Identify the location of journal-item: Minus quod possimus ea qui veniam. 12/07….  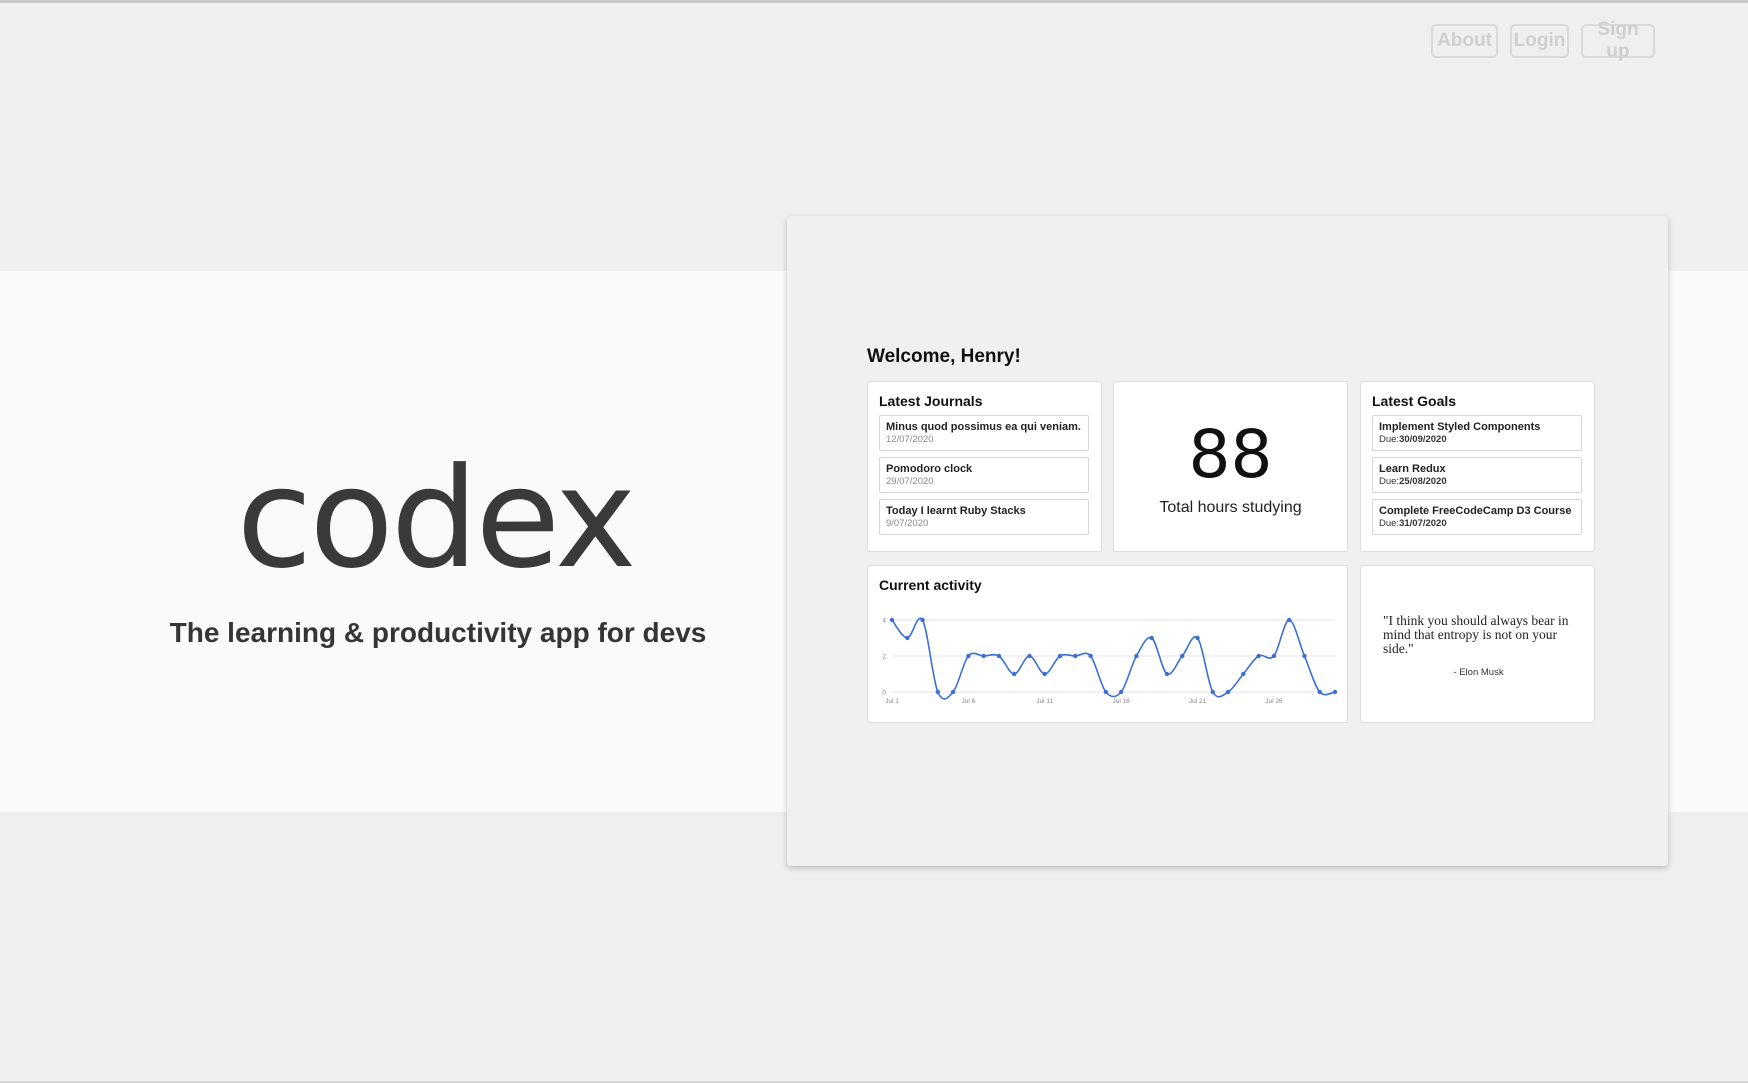
(984, 433).